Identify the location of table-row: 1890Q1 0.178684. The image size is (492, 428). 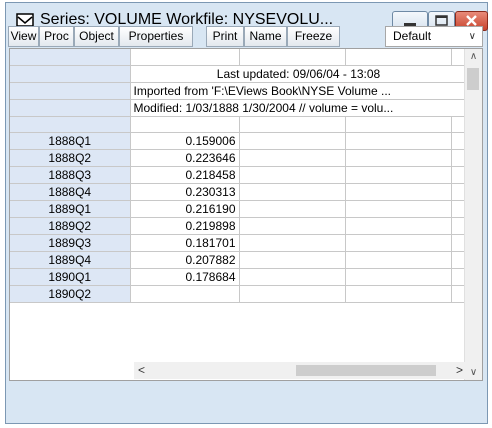
(239, 277).